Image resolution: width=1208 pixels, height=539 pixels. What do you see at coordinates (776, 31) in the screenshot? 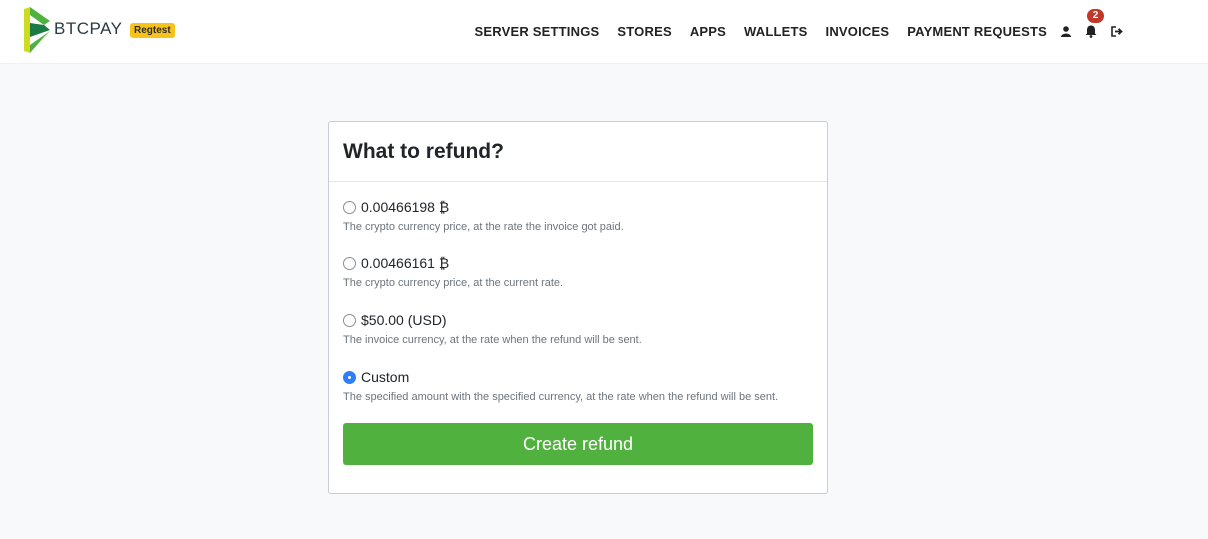
I see `nav-wallets: WALLETS` at bounding box center [776, 31].